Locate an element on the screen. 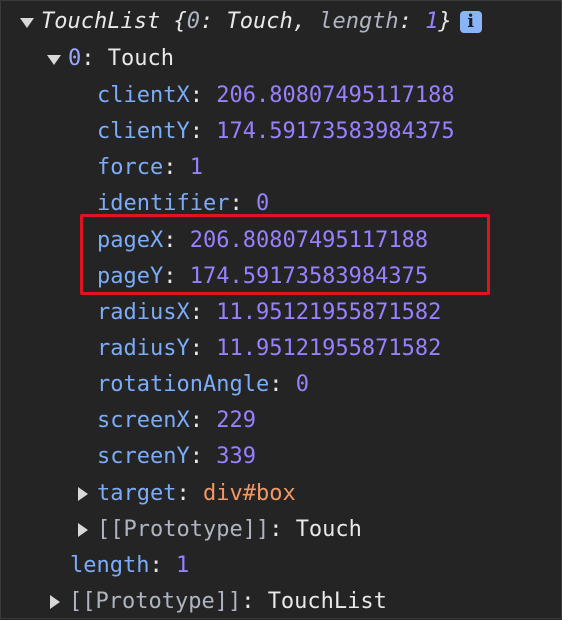  touchlist-prototype-row: [[Prototype]]: TouchList is located at coordinates (217, 602).